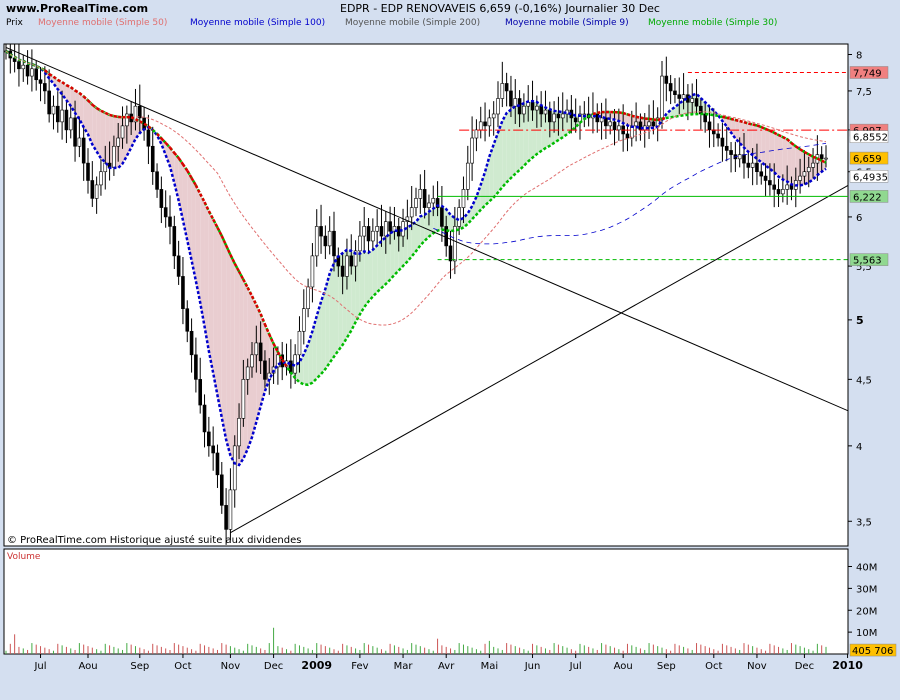  Describe the element at coordinates (864, 380) in the screenshot. I see `y-tick-label: 4,5` at that location.